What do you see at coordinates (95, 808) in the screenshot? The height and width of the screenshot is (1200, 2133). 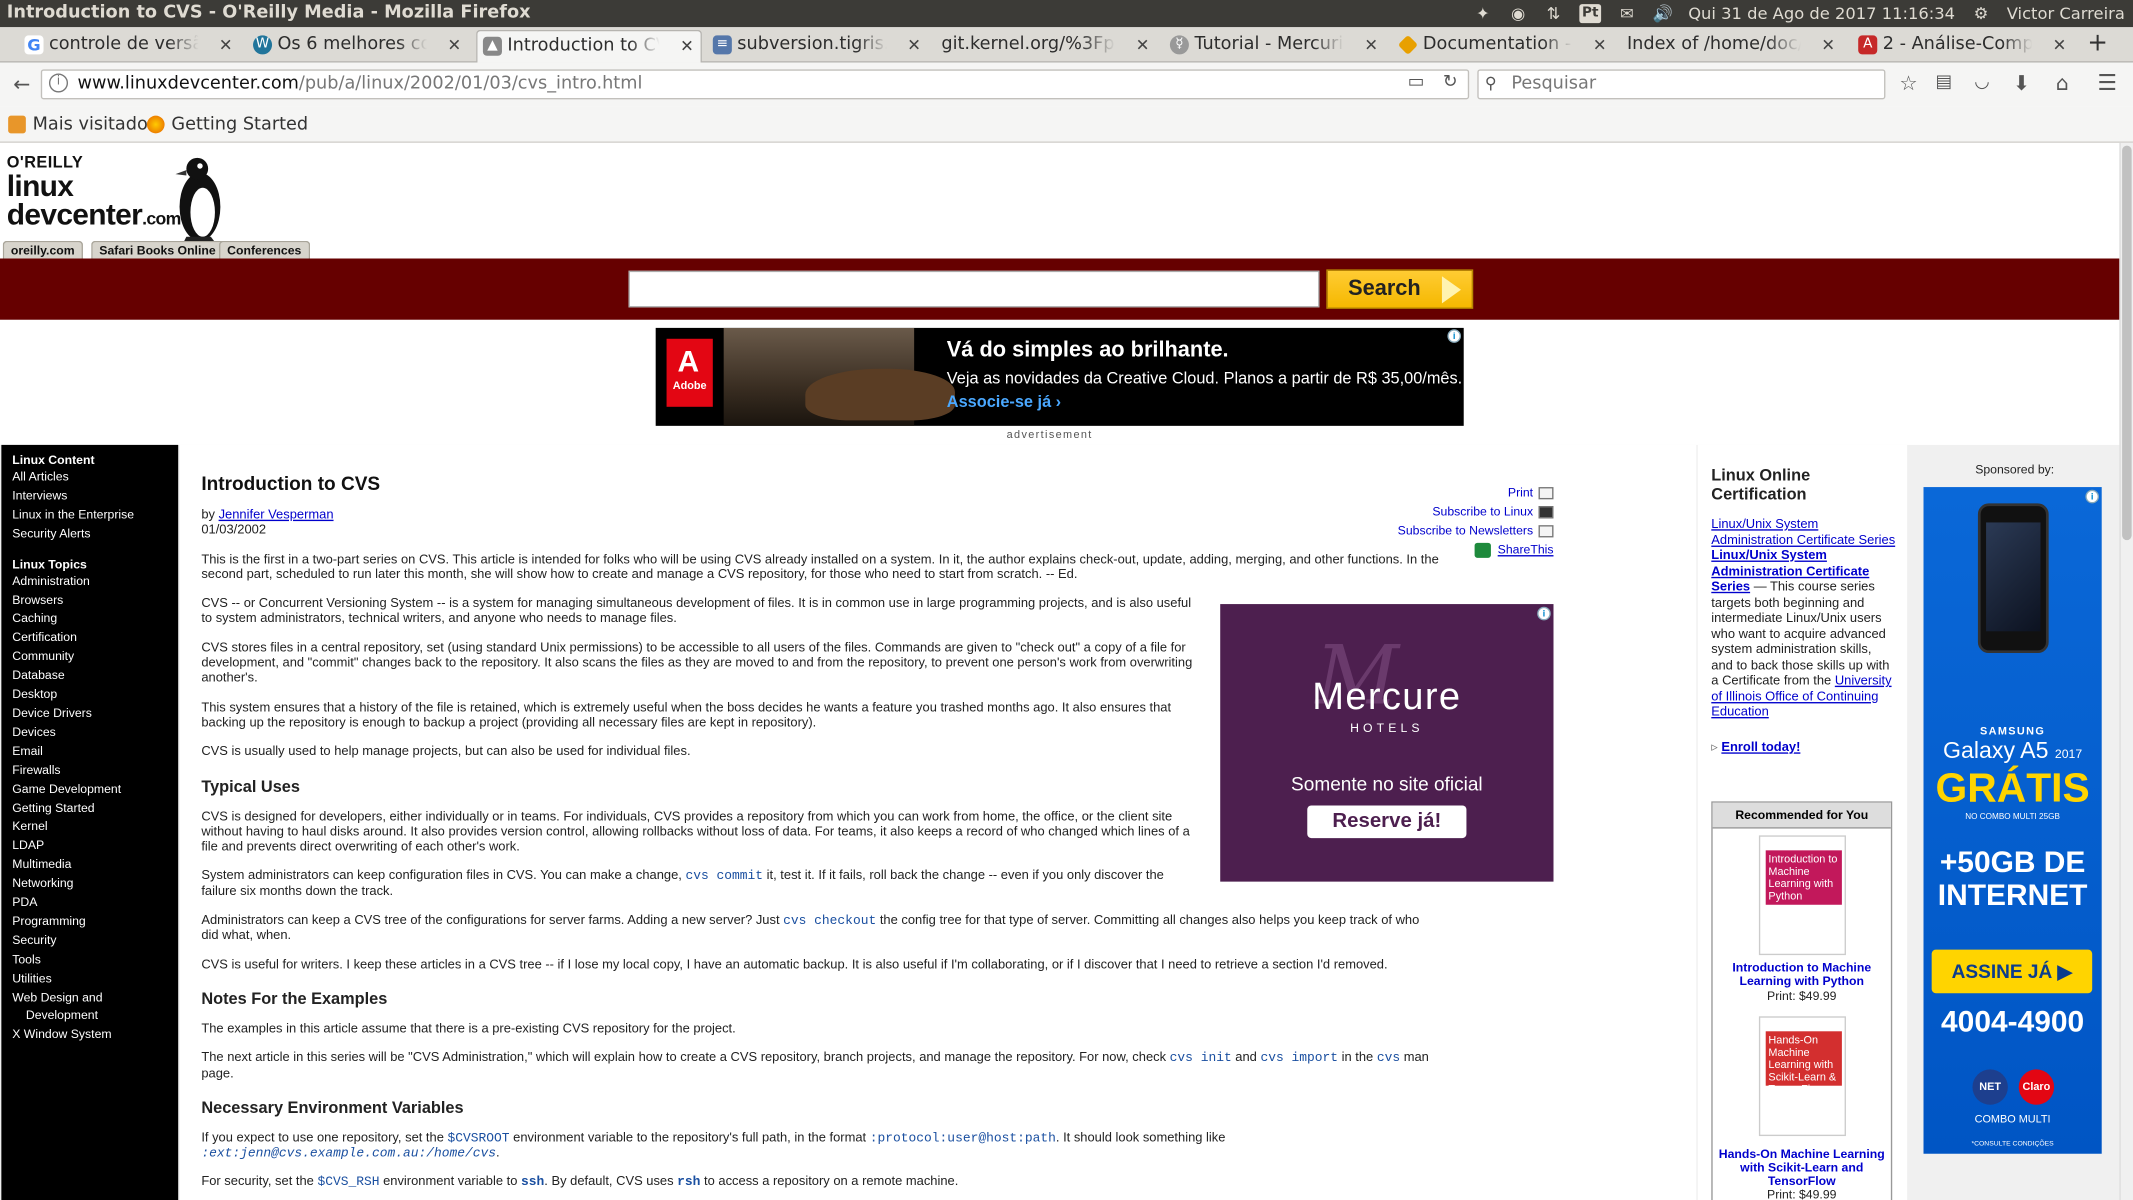 I see `nav-topic-getting-started: Getting Started` at bounding box center [95, 808].